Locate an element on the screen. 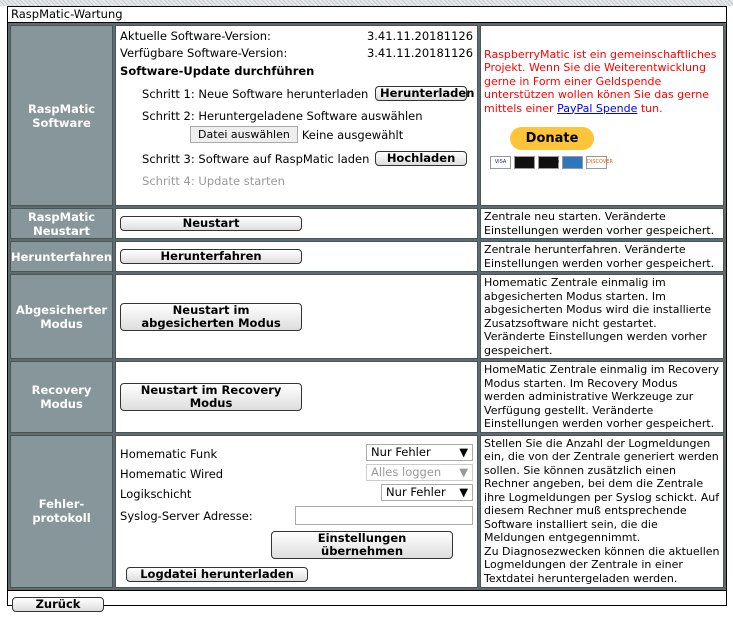 The height and width of the screenshot is (618, 733). donate-suffix: tun. is located at coordinates (650, 108).